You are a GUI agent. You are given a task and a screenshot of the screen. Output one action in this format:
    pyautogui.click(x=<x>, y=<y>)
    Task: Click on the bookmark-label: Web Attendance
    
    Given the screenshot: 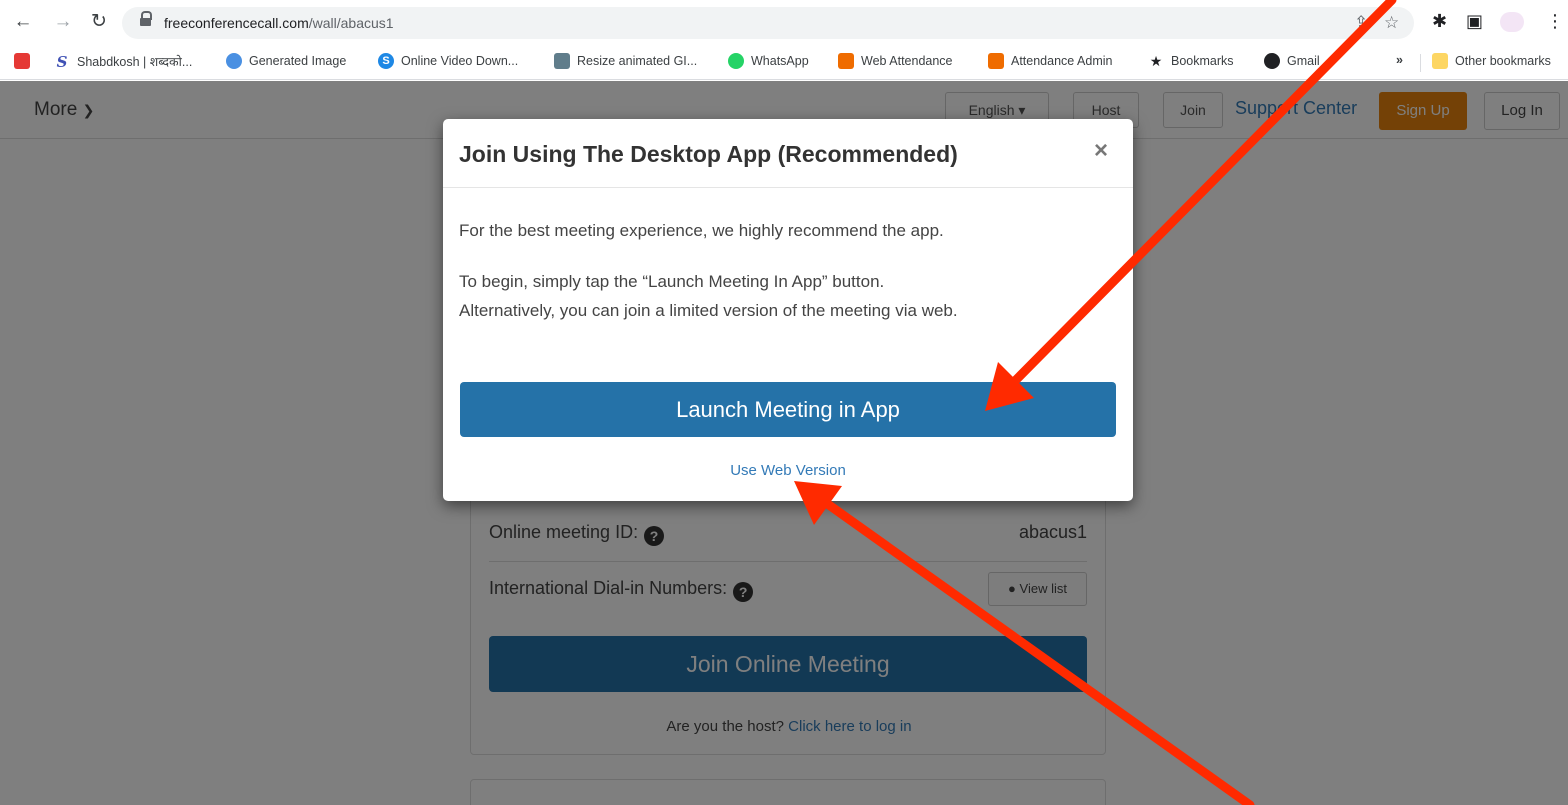 What is the action you would take?
    pyautogui.click(x=907, y=61)
    